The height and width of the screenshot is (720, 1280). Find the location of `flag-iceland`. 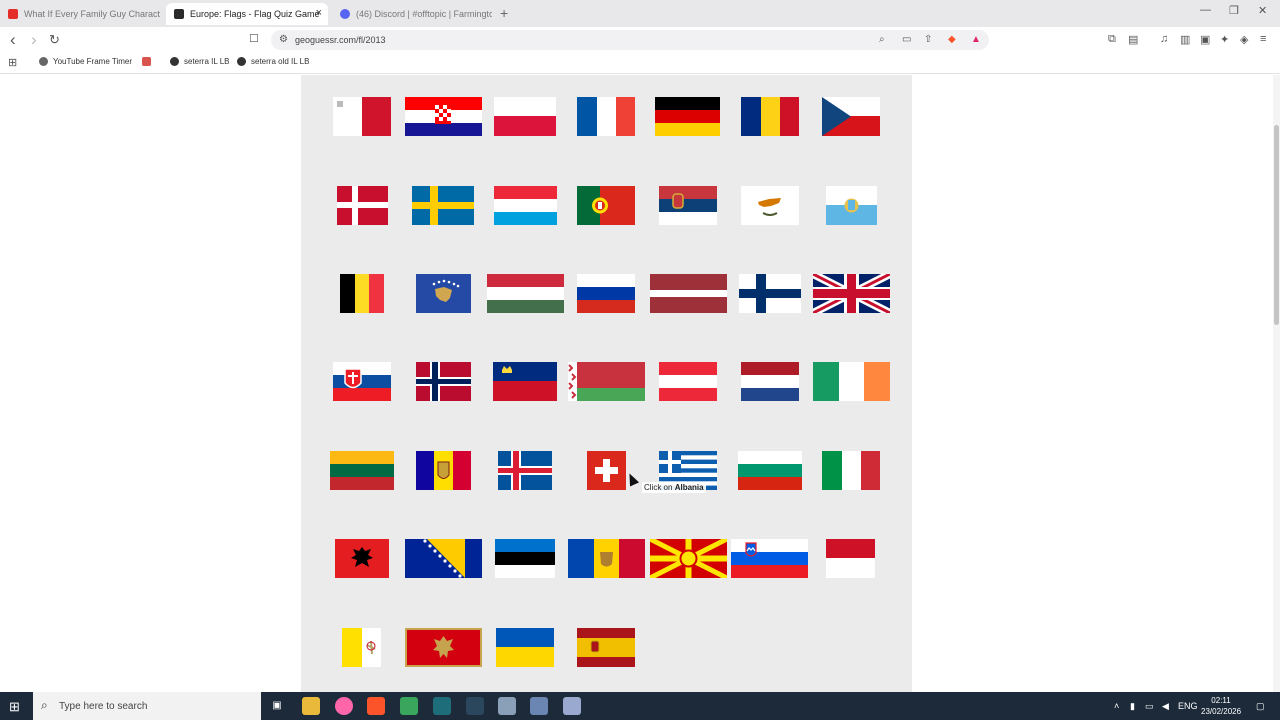

flag-iceland is located at coordinates (525, 470).